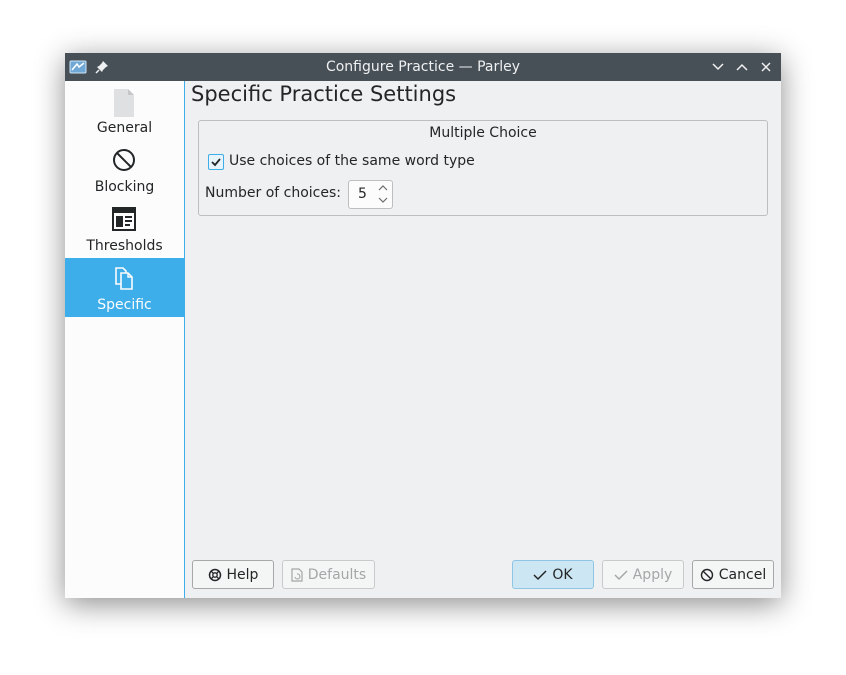 Image resolution: width=846 pixels, height=675 pixels. What do you see at coordinates (125, 339) in the screenshot?
I see `page-list-sidebar: General Blocking Thresholds Specific` at bounding box center [125, 339].